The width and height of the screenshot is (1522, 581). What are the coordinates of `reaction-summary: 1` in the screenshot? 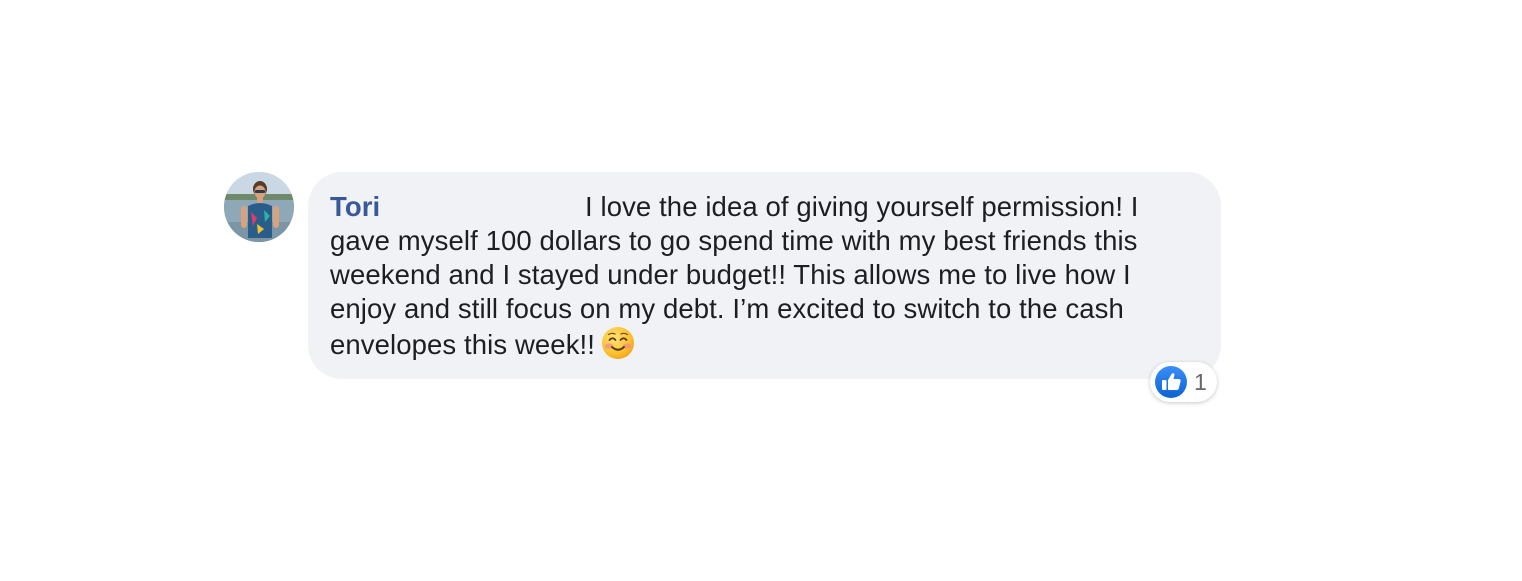 It's located at (1183, 382).